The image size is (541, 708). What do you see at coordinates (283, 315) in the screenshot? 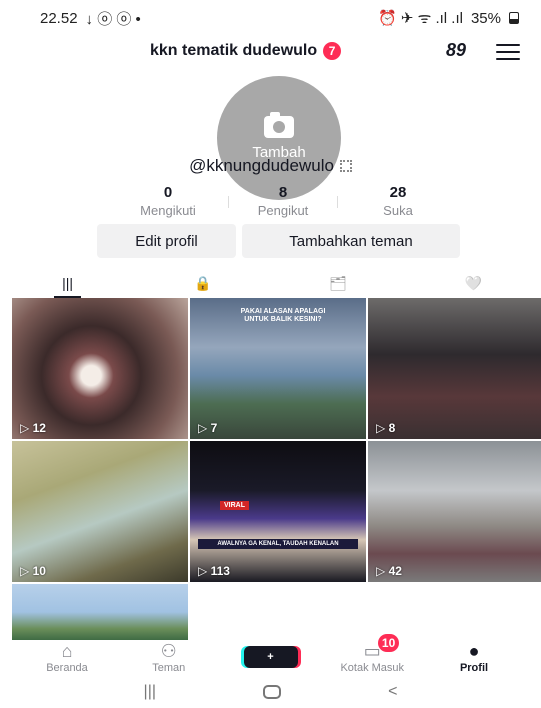
I see `video-caption: PAKAI ALASAN APALAGI UNTUK BALIK KESINI?` at bounding box center [283, 315].